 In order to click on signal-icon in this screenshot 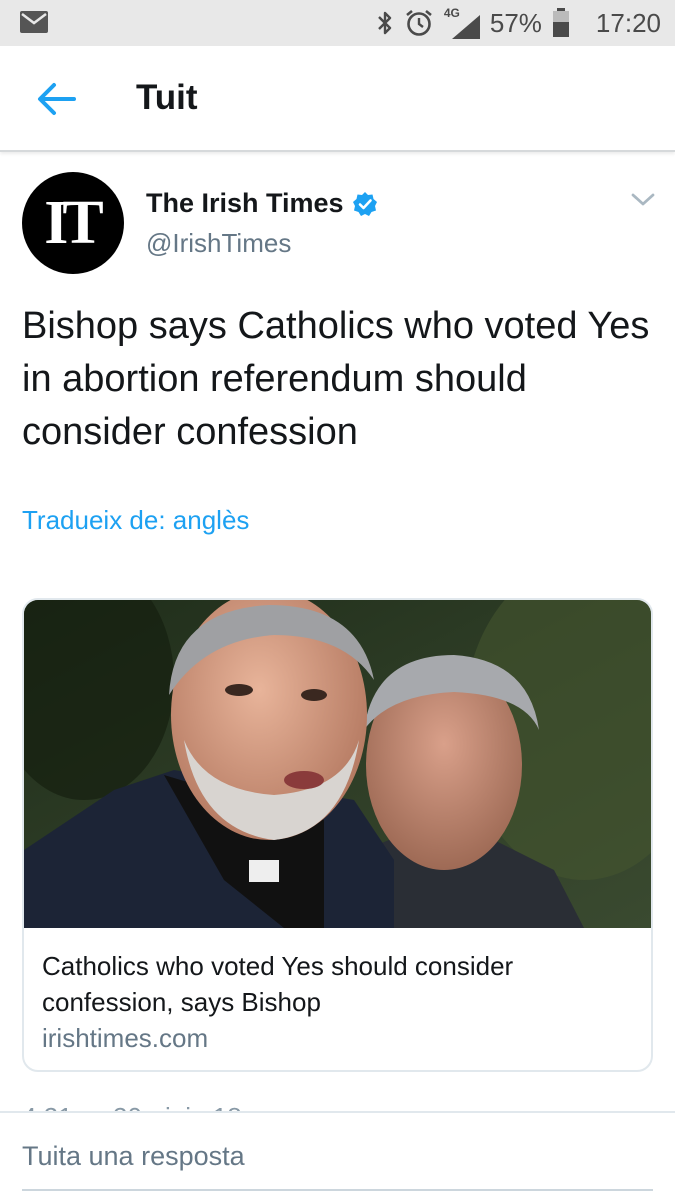, I will do `click(465, 27)`.